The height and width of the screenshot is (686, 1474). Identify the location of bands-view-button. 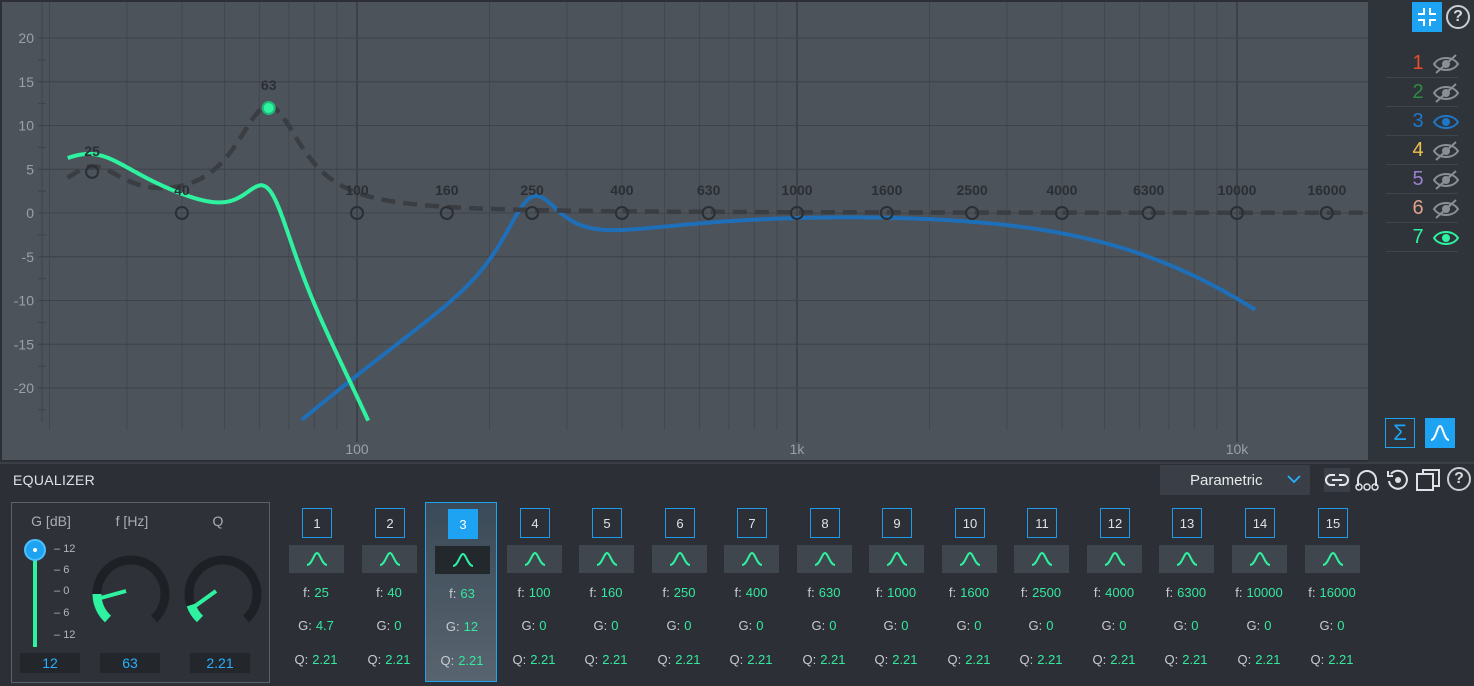
(1440, 433).